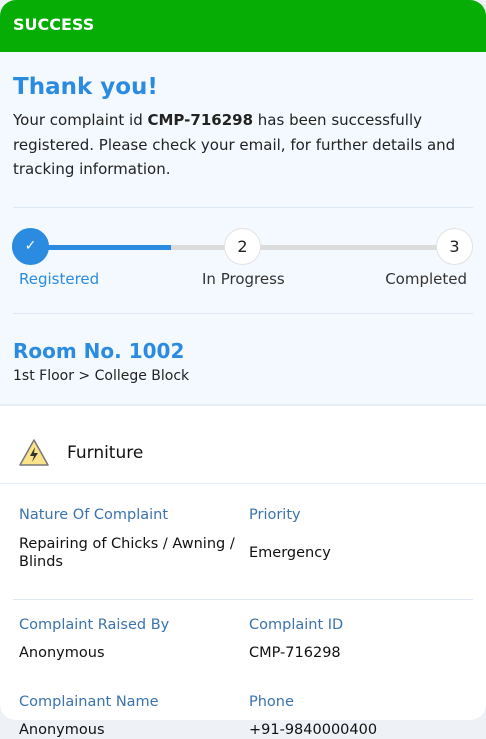 This screenshot has width=486, height=739. Describe the element at coordinates (80, 120) in the screenshot. I see `message-text: Your complaint id` at that location.